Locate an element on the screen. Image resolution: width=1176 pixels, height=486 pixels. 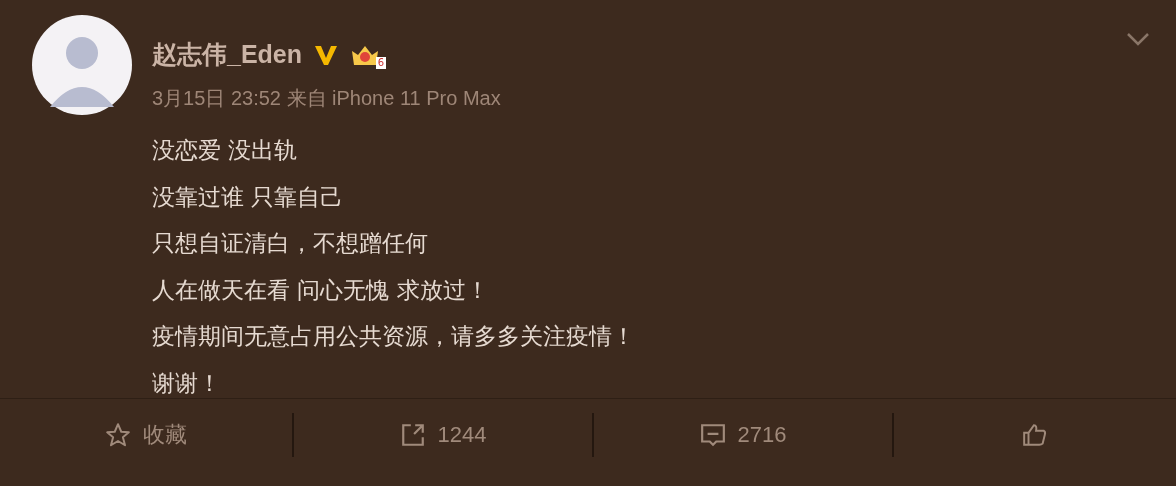
user-name: 赵志伟_Eden is located at coordinates (227, 54).